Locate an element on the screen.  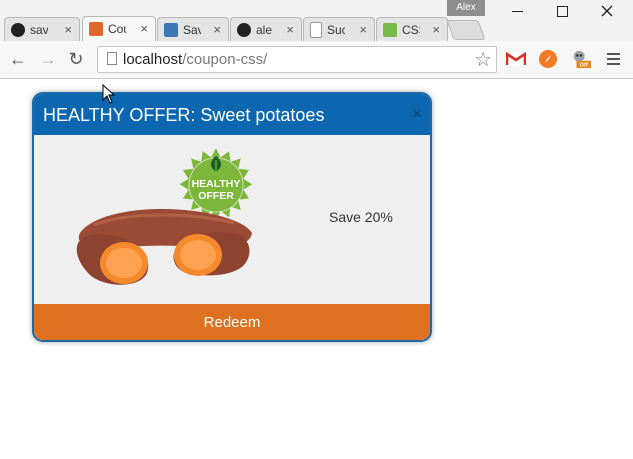
tab-coupon: Cou × is located at coordinates (119, 28).